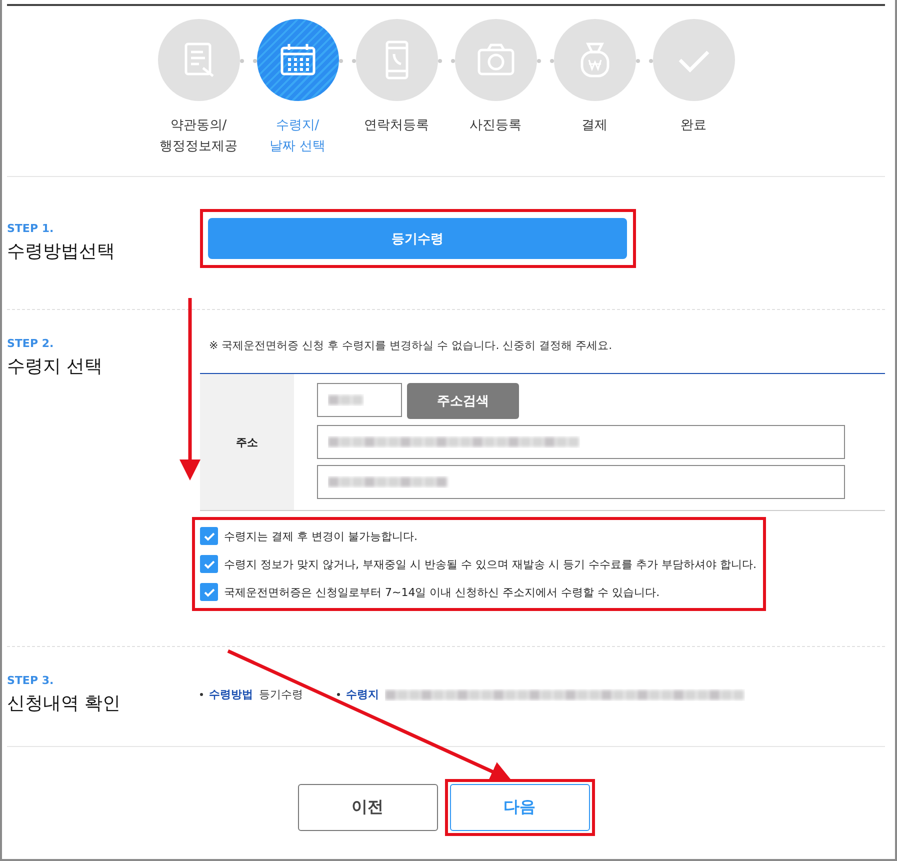 This screenshot has height=861, width=897. I want to click on summary-value: 등기수령, so click(281, 694).